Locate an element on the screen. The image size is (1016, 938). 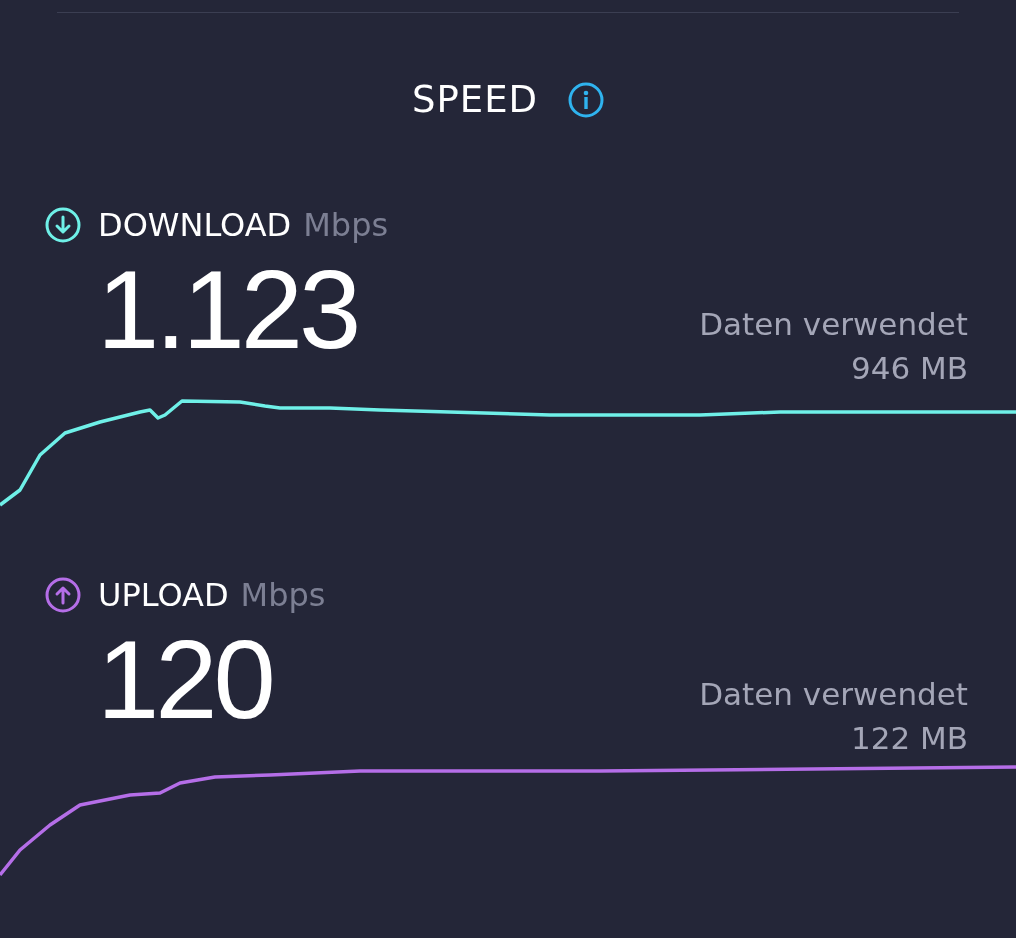
info-icon is located at coordinates (586, 100).